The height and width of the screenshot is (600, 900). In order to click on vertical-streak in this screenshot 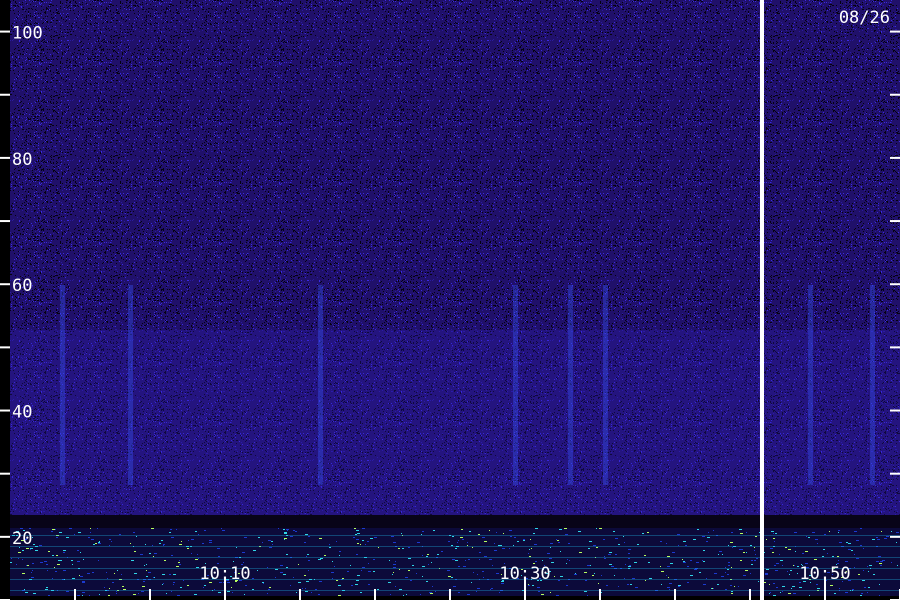, I will do `click(62, 385)`.